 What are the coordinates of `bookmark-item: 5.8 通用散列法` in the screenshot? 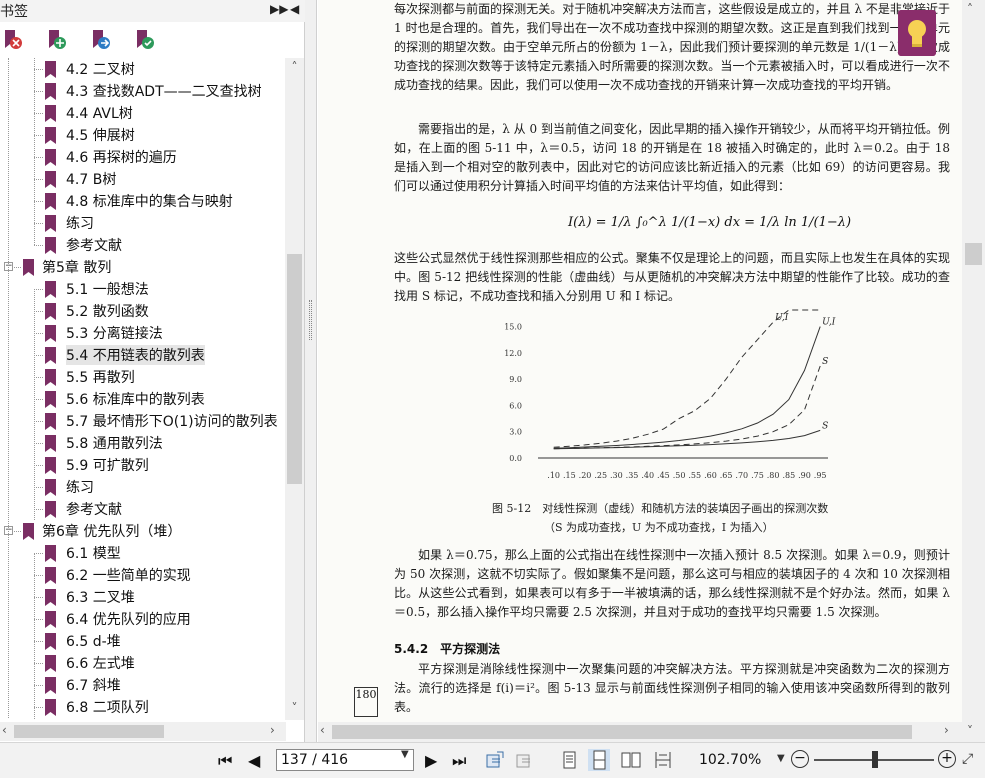 It's located at (143, 443).